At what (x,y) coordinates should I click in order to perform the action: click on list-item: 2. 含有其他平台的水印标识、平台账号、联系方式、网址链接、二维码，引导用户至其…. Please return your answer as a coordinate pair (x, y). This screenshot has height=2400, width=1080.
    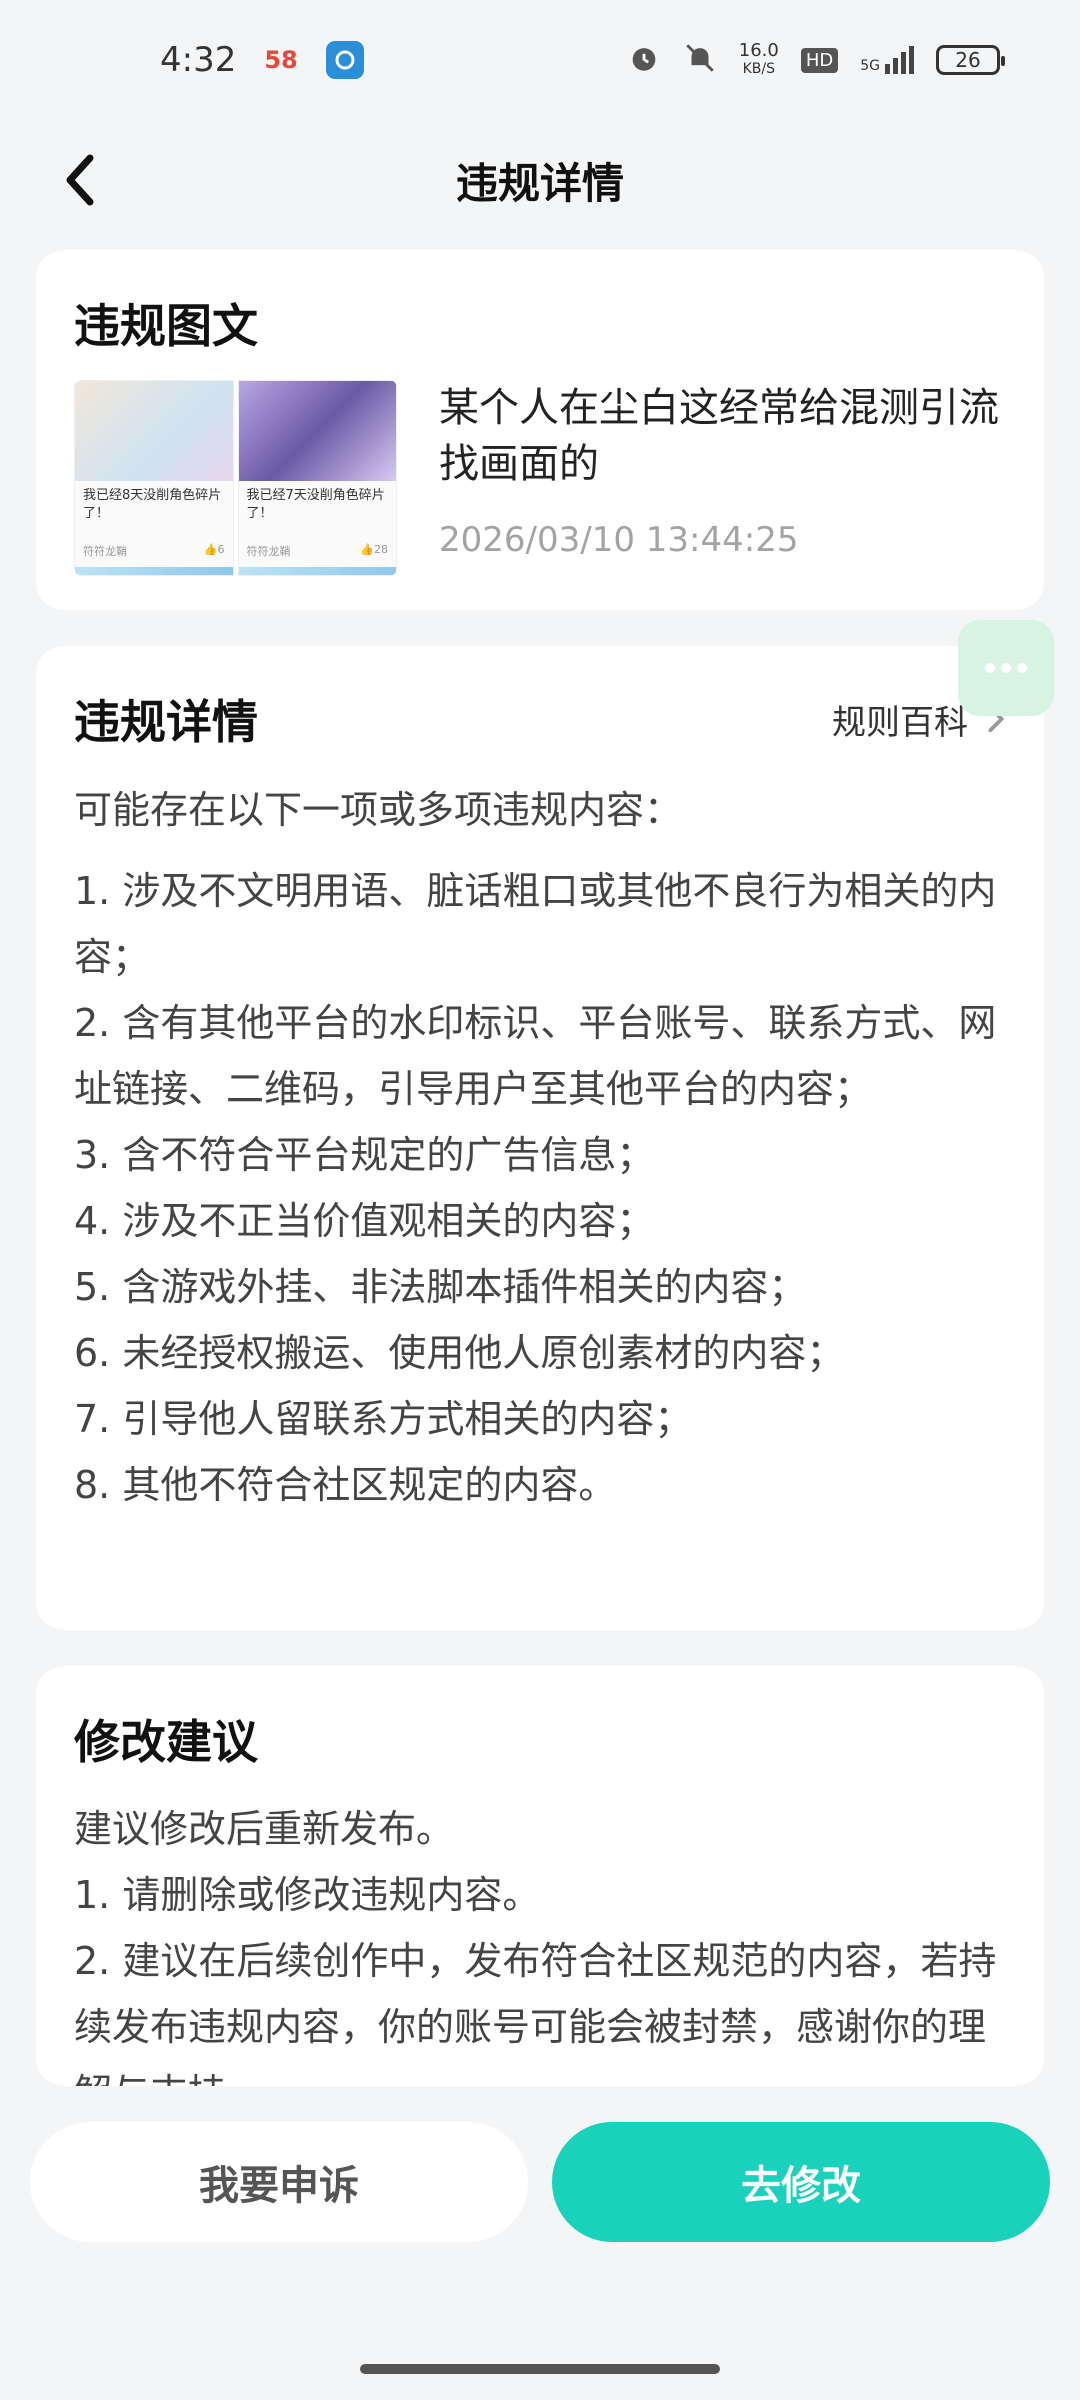
    Looking at the image, I should click on (535, 1056).